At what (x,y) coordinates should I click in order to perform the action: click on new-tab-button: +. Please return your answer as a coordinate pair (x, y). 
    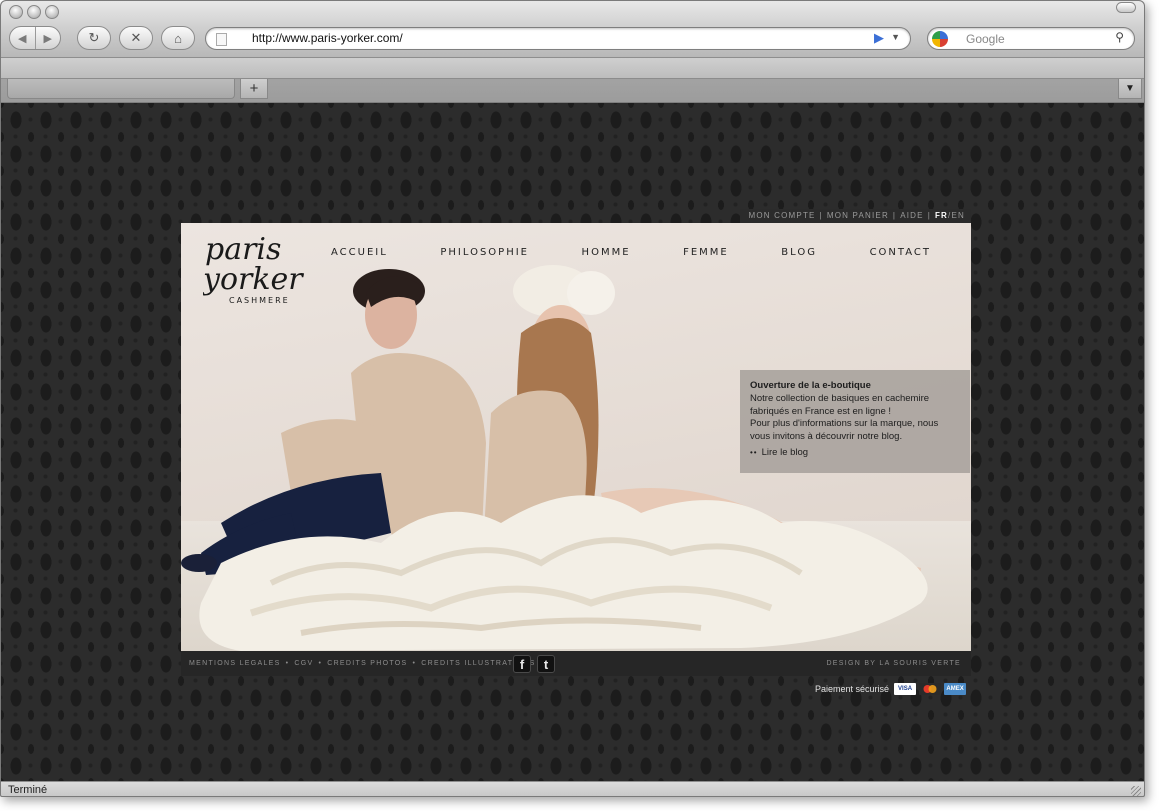
    Looking at the image, I should click on (254, 89).